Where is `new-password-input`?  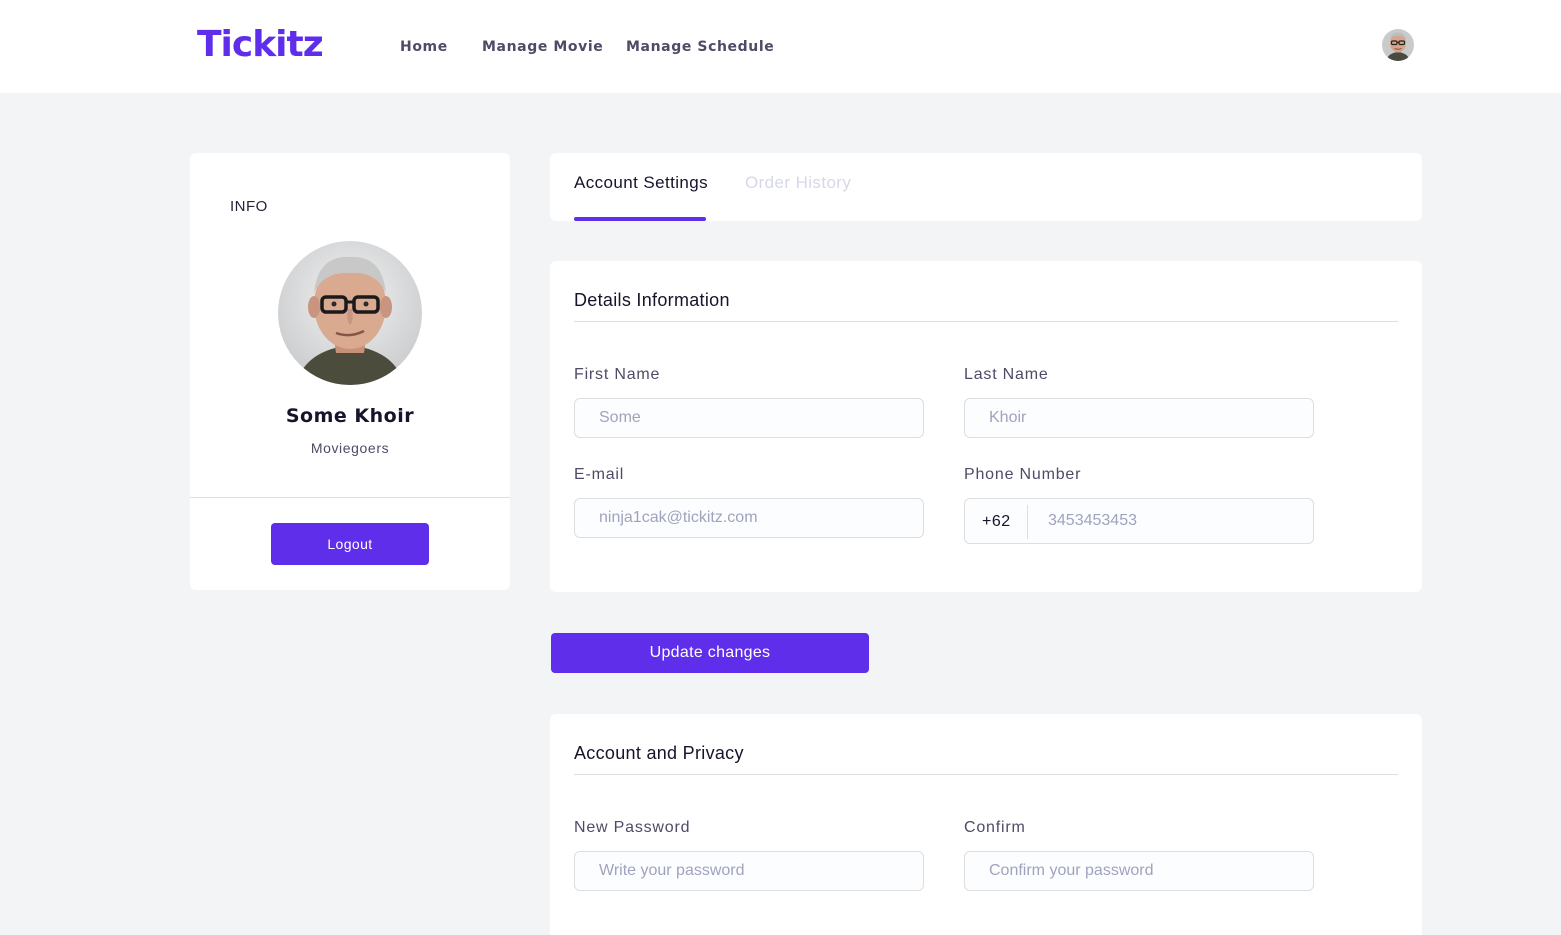 new-password-input is located at coordinates (749, 871).